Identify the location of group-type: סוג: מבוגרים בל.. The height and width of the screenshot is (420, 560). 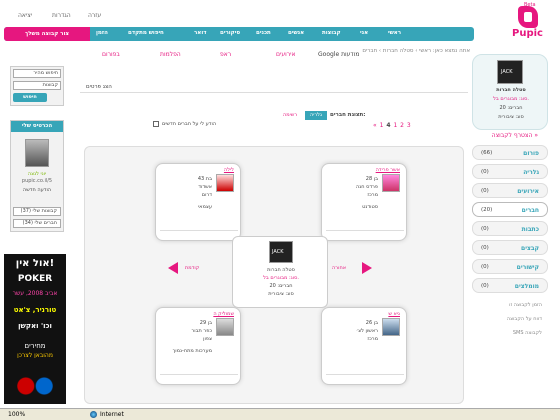
(511, 99).